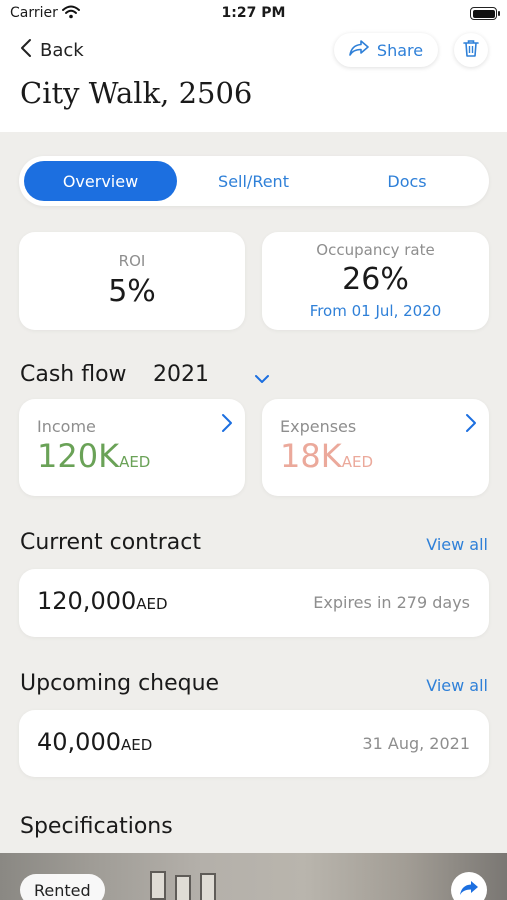  Describe the element at coordinates (457, 544) in the screenshot. I see `contract-view-all-link: View all` at that location.